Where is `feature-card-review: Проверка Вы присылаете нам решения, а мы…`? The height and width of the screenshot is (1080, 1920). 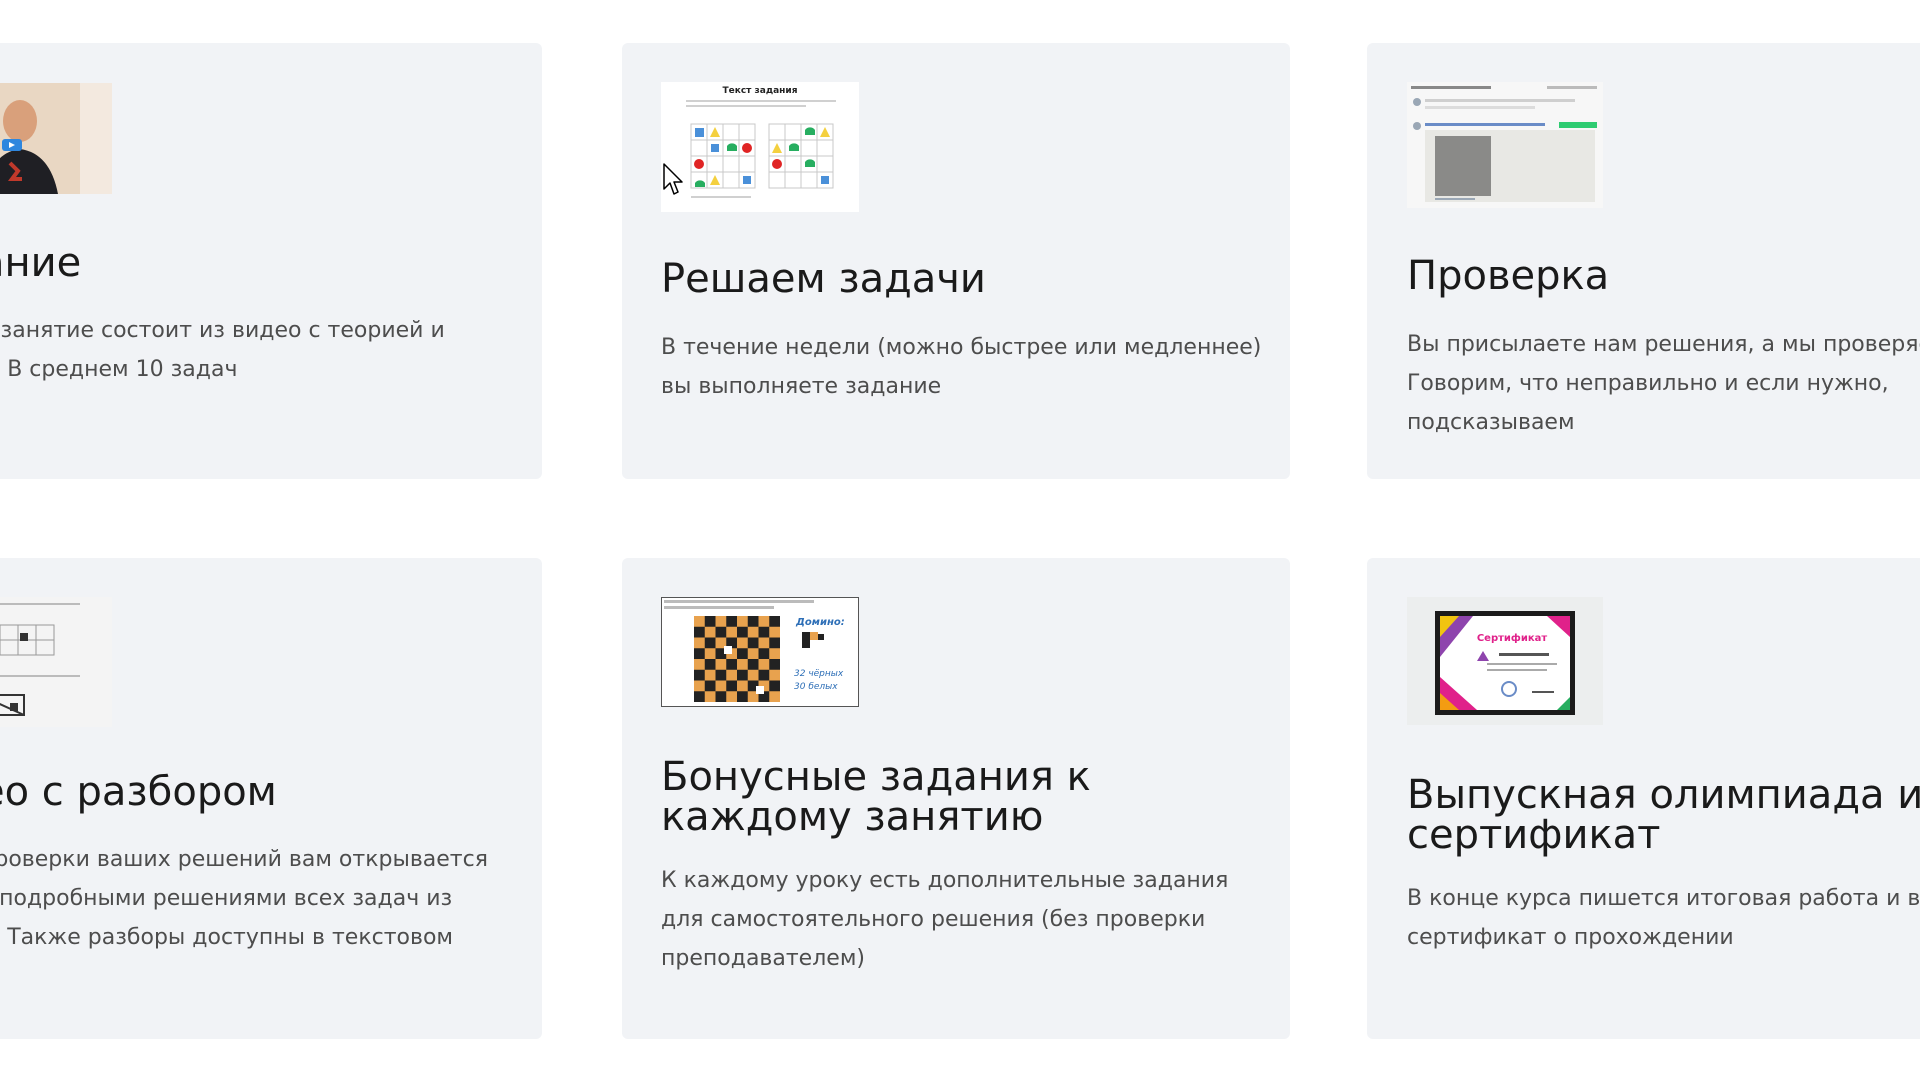 feature-card-review: Проверка Вы присылаете нам решения, а мы… is located at coordinates (1643, 261).